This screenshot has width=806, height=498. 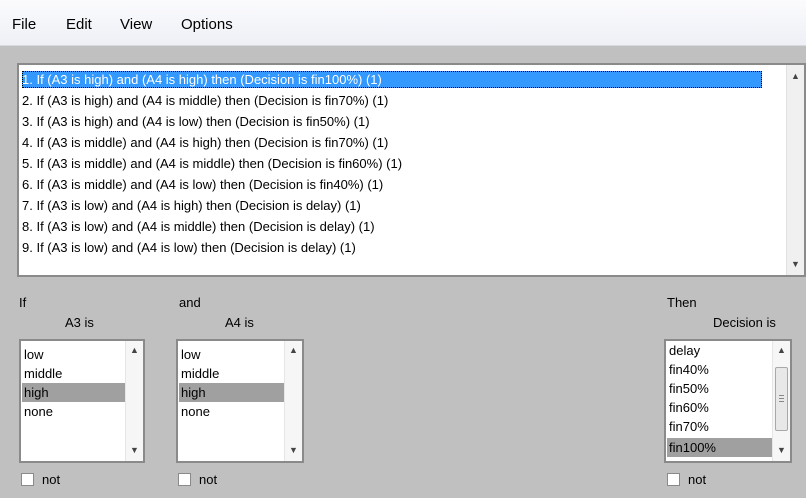 What do you see at coordinates (79, 322) in the screenshot?
I see `a3-title: A3 is` at bounding box center [79, 322].